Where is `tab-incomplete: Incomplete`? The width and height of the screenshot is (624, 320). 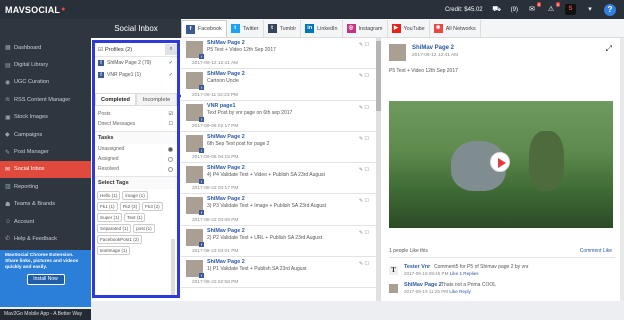
tab-incomplete: Incomplete is located at coordinates (156, 99).